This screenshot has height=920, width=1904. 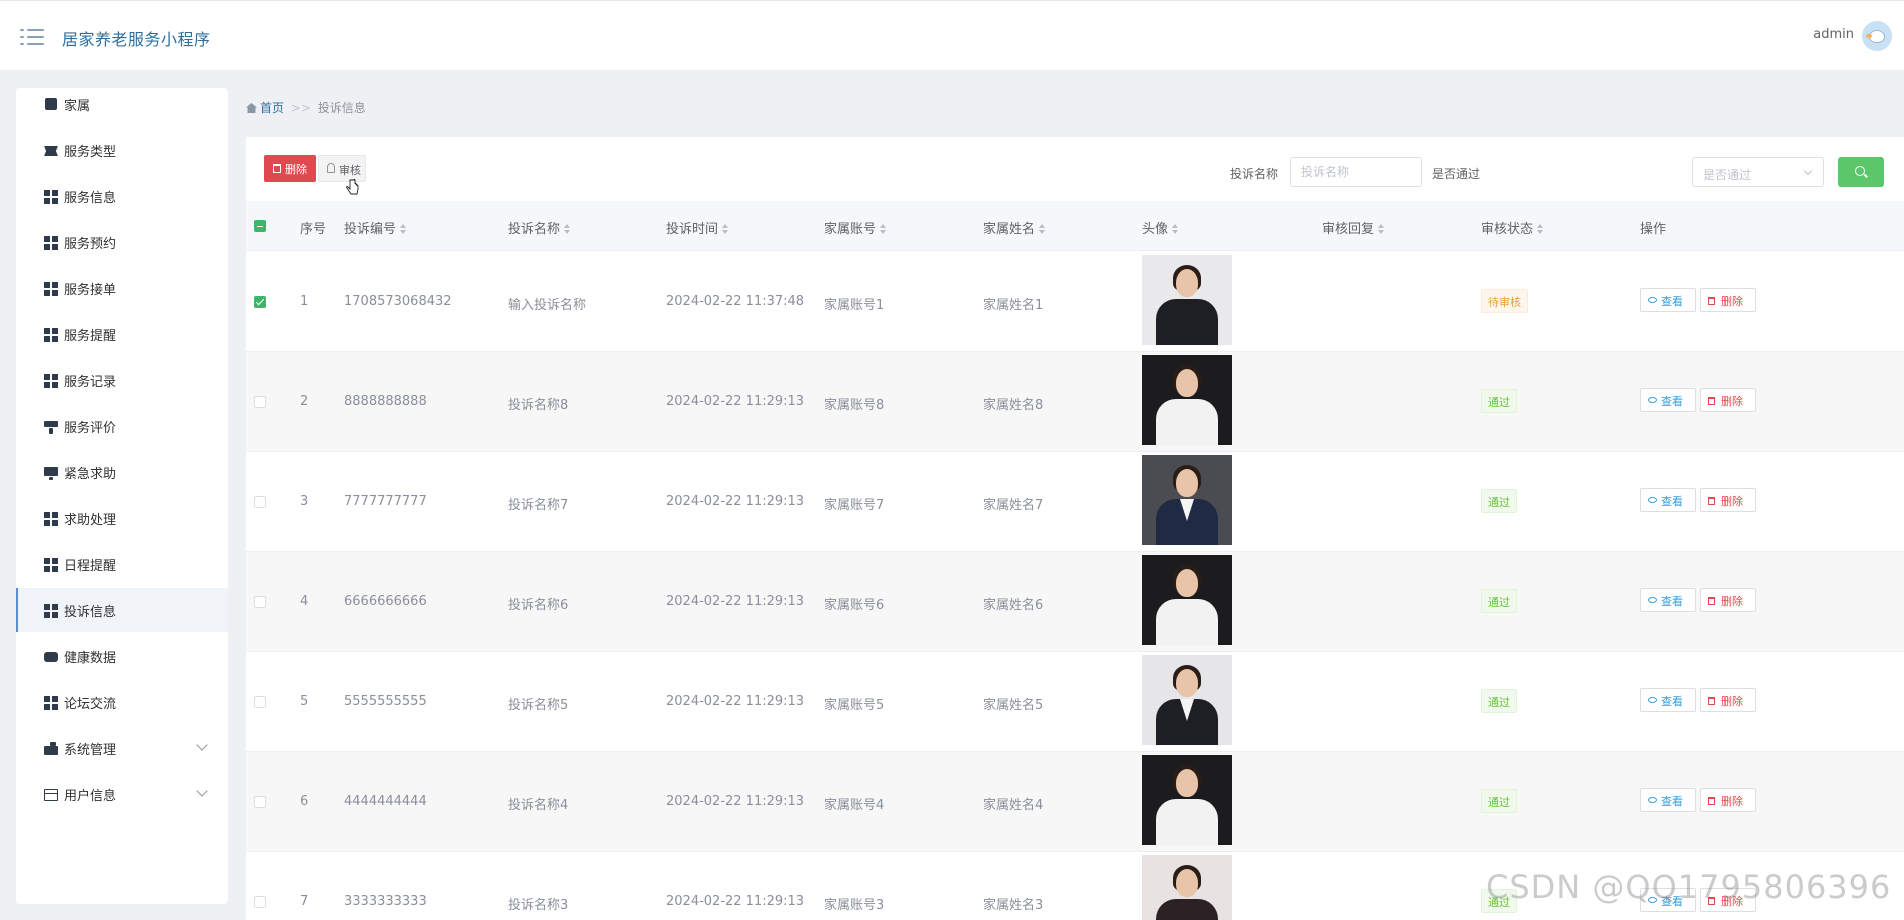 I want to click on eye-icon, so click(x=1652, y=300).